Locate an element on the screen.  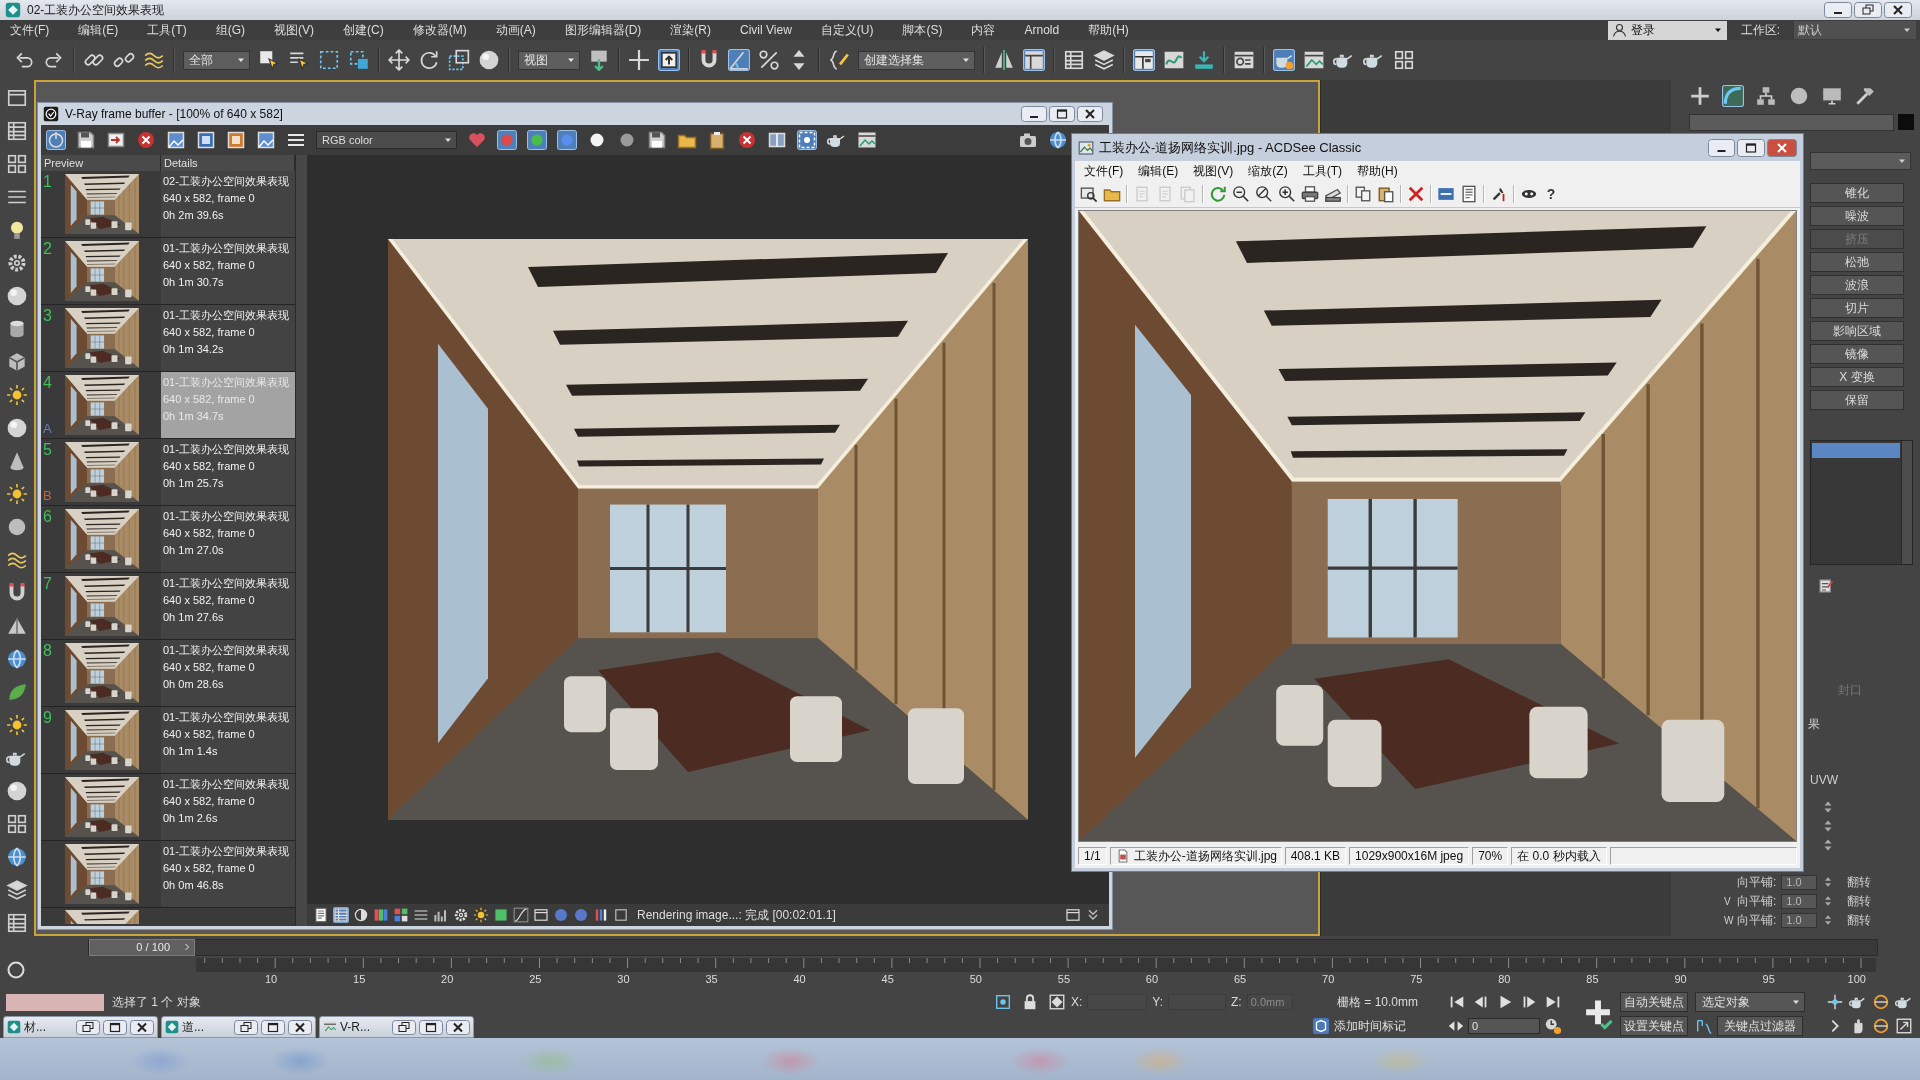
menu-item: 缩放(Z) is located at coordinates (1268, 171).